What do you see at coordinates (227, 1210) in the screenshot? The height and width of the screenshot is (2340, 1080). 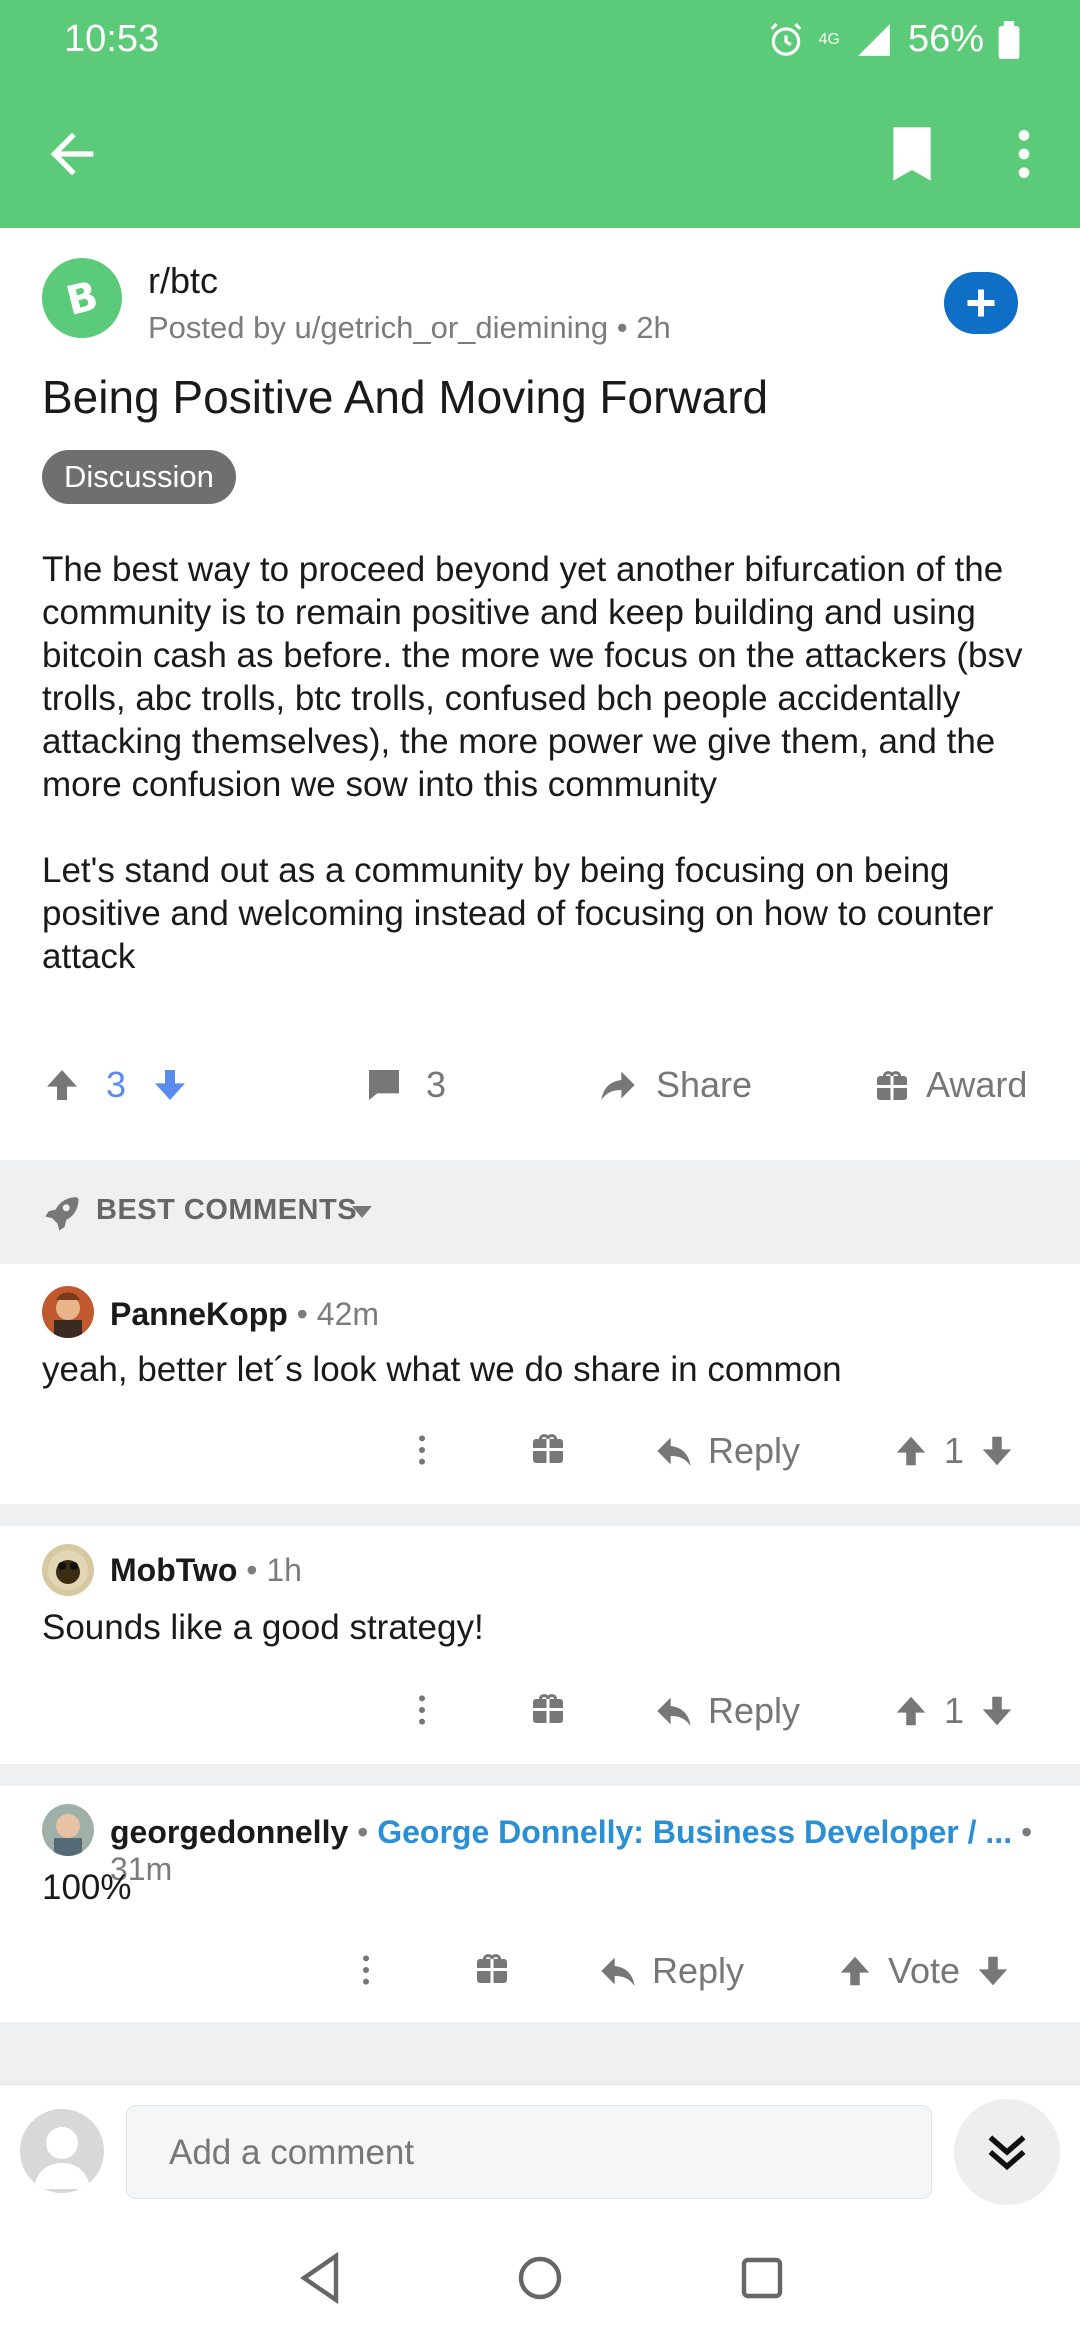 I see `comment-sort-label: BEST COMMENTS` at bounding box center [227, 1210].